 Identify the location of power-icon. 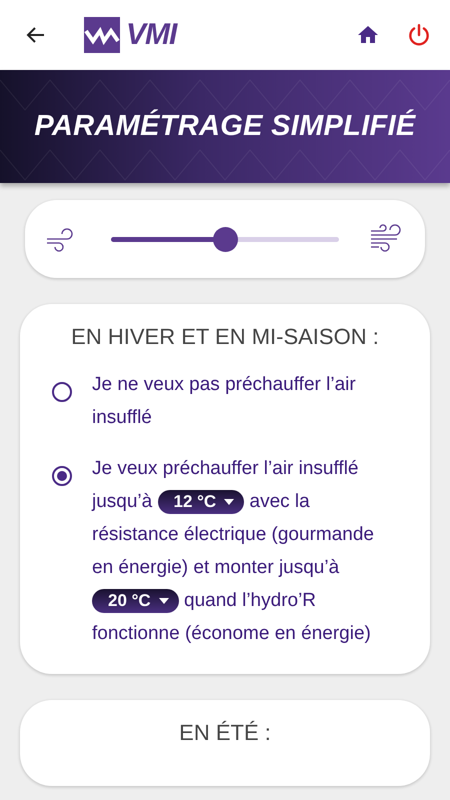
(419, 35).